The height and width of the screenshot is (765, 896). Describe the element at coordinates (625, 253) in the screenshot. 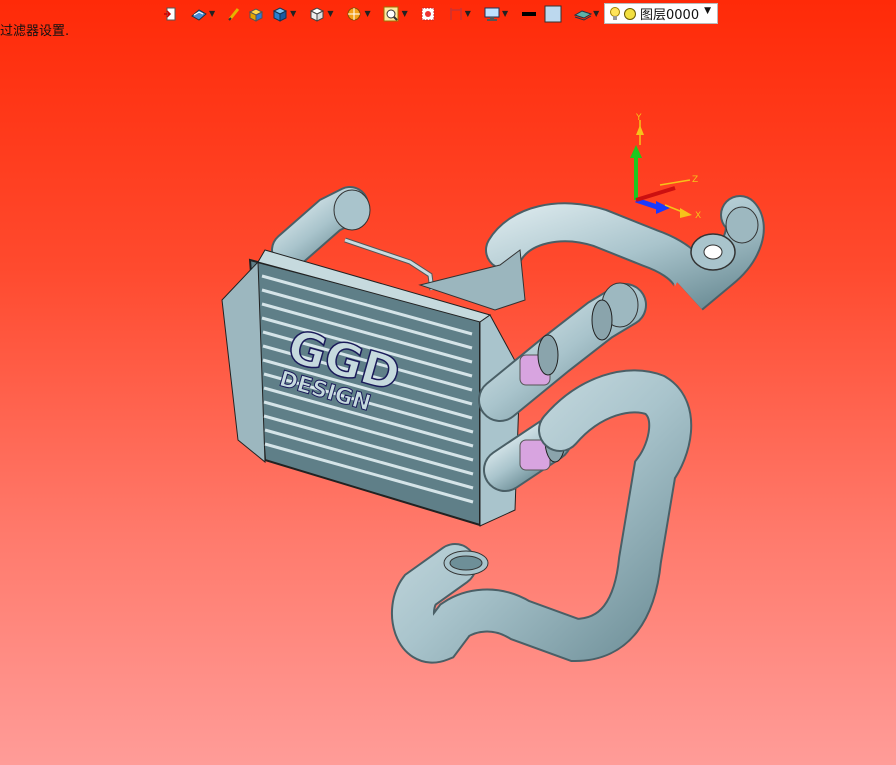

I see `upper-right-pipe` at that location.